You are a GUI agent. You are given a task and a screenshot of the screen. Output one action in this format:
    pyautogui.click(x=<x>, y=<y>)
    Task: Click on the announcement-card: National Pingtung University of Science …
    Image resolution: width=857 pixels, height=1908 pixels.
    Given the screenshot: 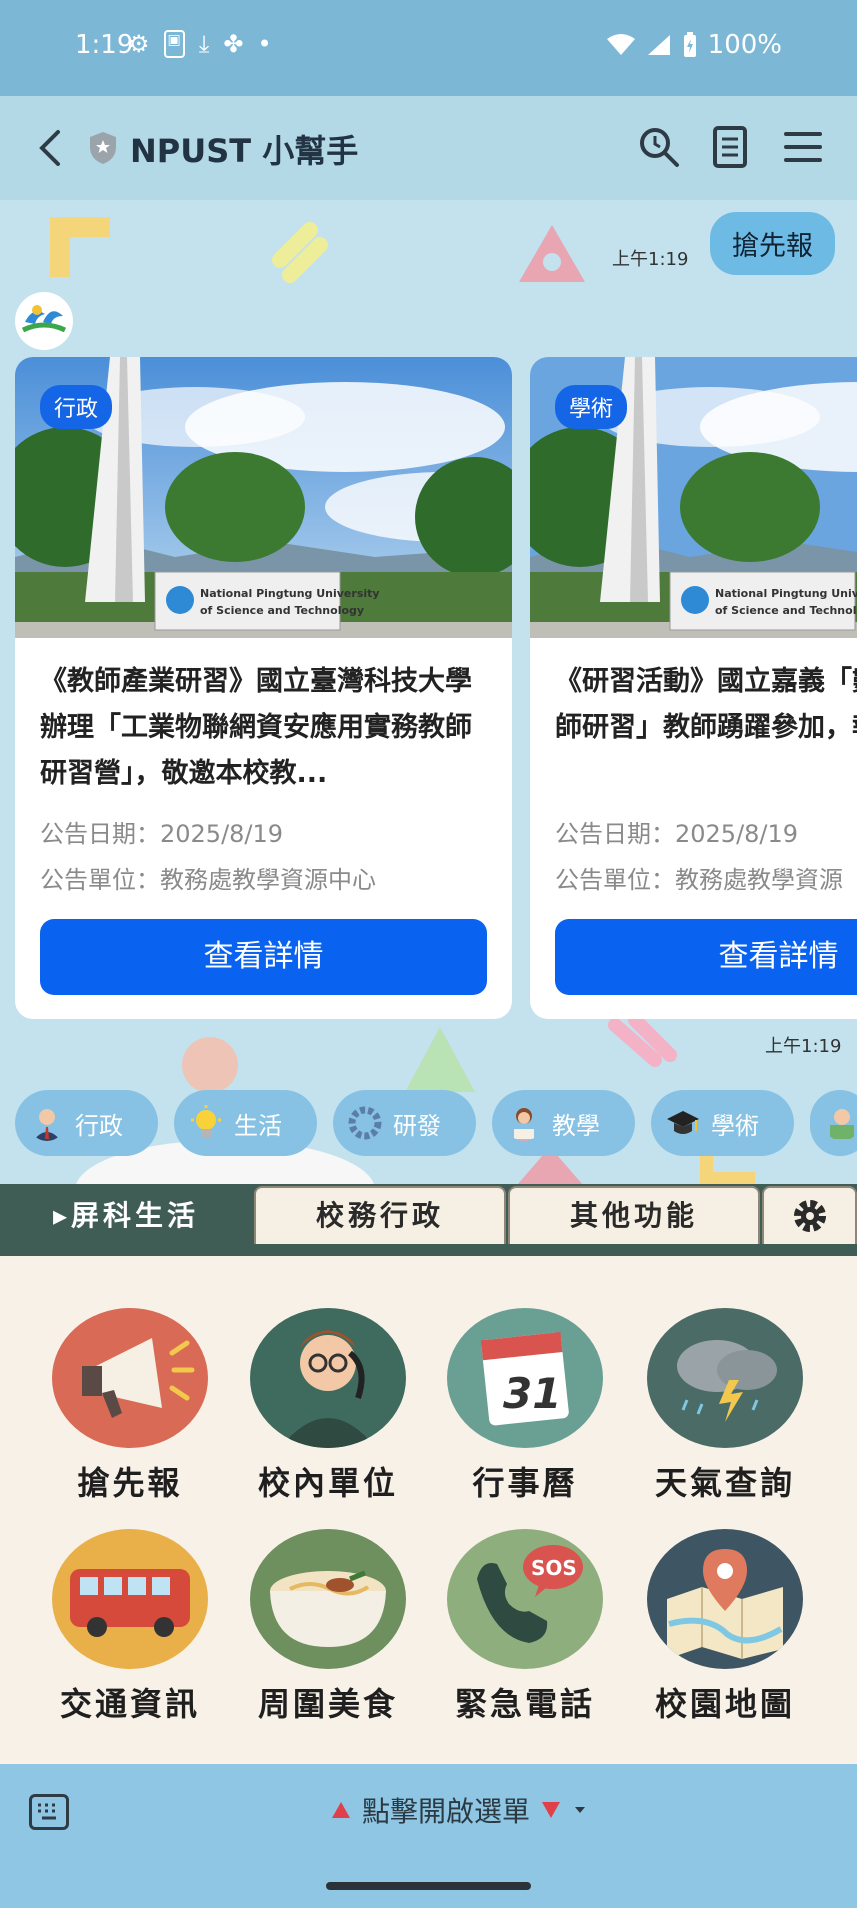 What is the action you would take?
    pyautogui.click(x=693, y=688)
    